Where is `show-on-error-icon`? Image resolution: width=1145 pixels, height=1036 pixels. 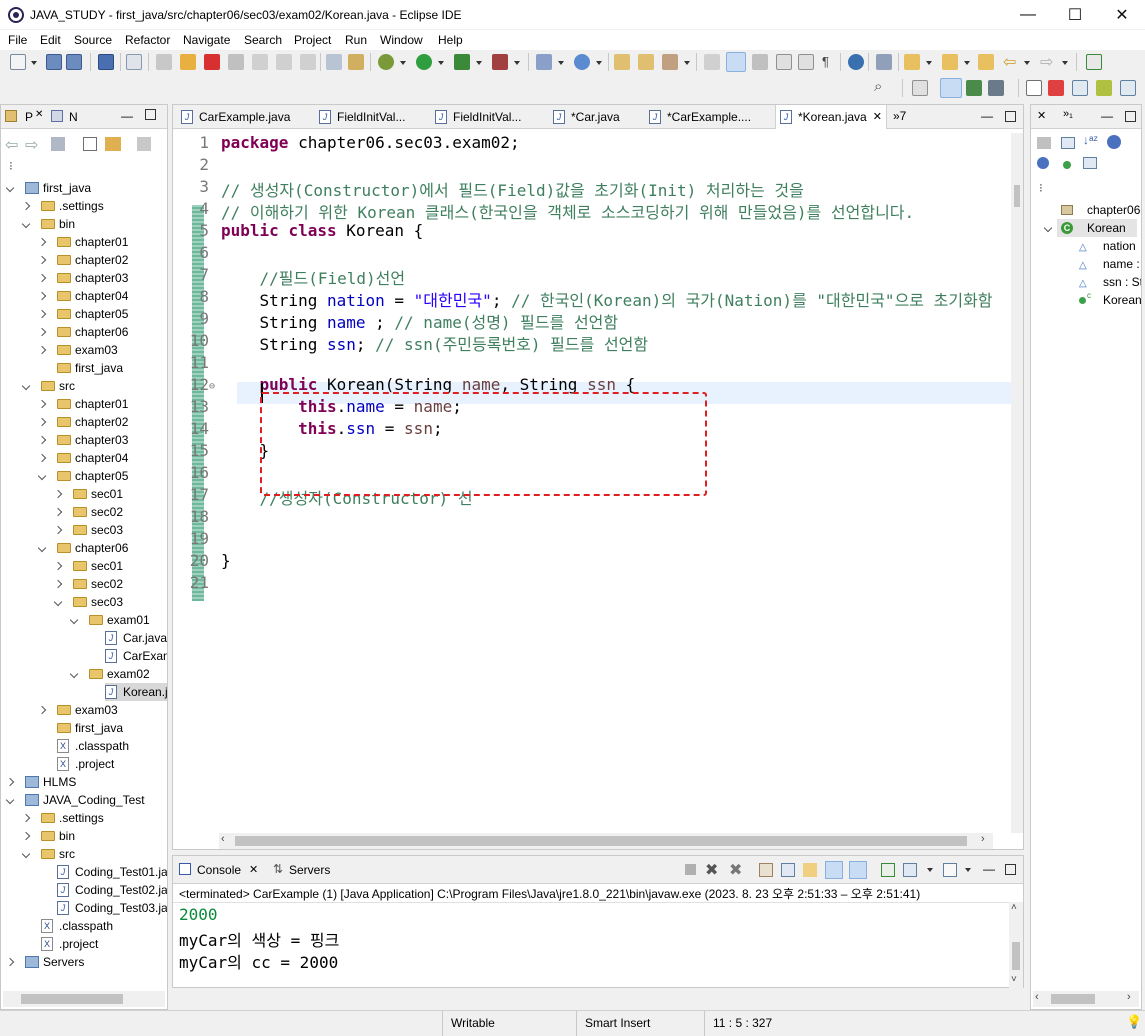
show-on-error-icon is located at coordinates (858, 870).